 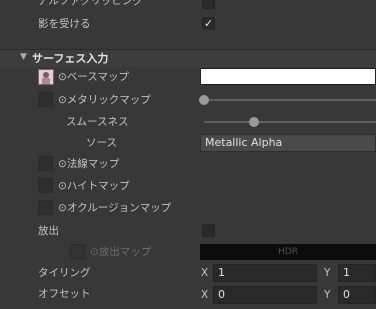 I want to click on occlusion-map-label-row: ⊙オクルージョンマップ, so click(x=114, y=208).